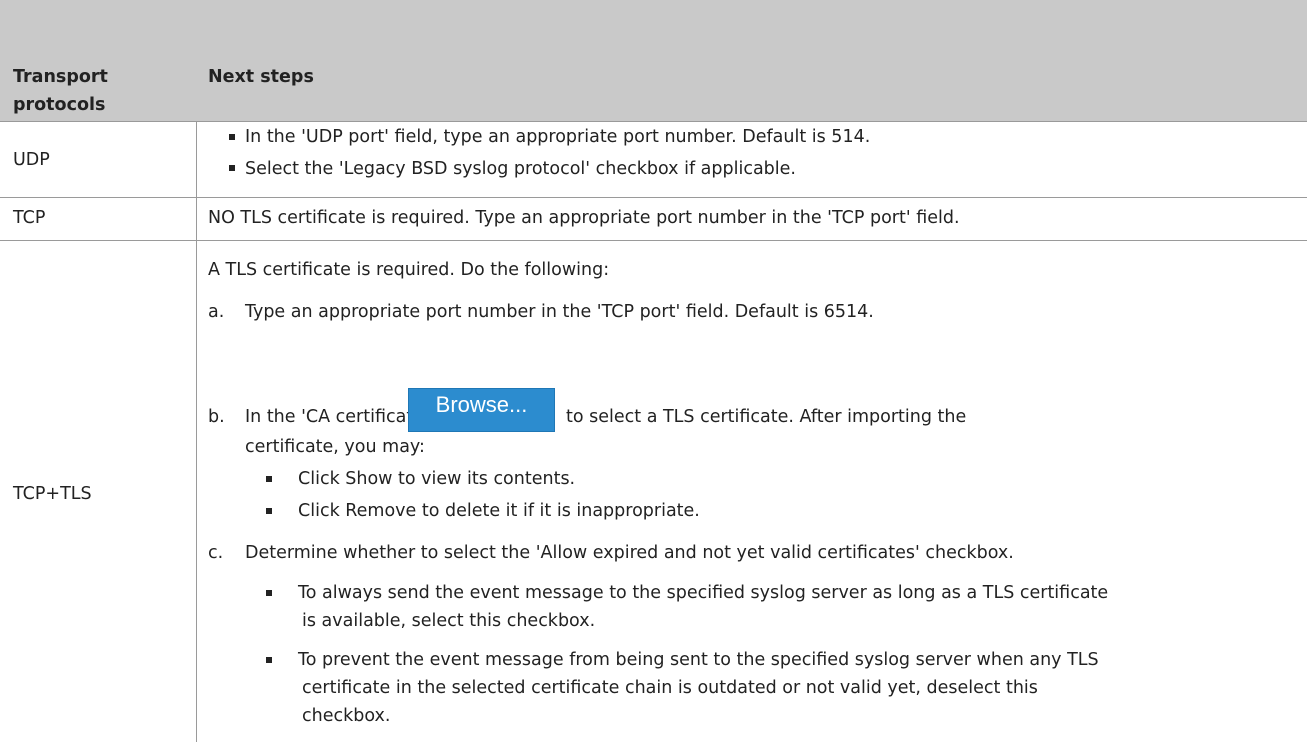 This screenshot has height=742, width=1307. Describe the element at coordinates (29, 218) in the screenshot. I see `protocol-tcp: TCP` at that location.